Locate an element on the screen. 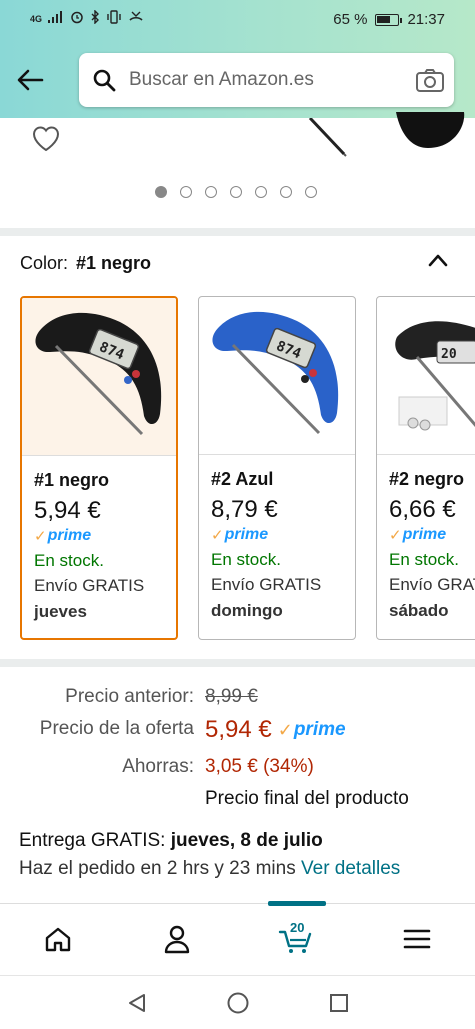  search-icon is located at coordinates (104, 80).